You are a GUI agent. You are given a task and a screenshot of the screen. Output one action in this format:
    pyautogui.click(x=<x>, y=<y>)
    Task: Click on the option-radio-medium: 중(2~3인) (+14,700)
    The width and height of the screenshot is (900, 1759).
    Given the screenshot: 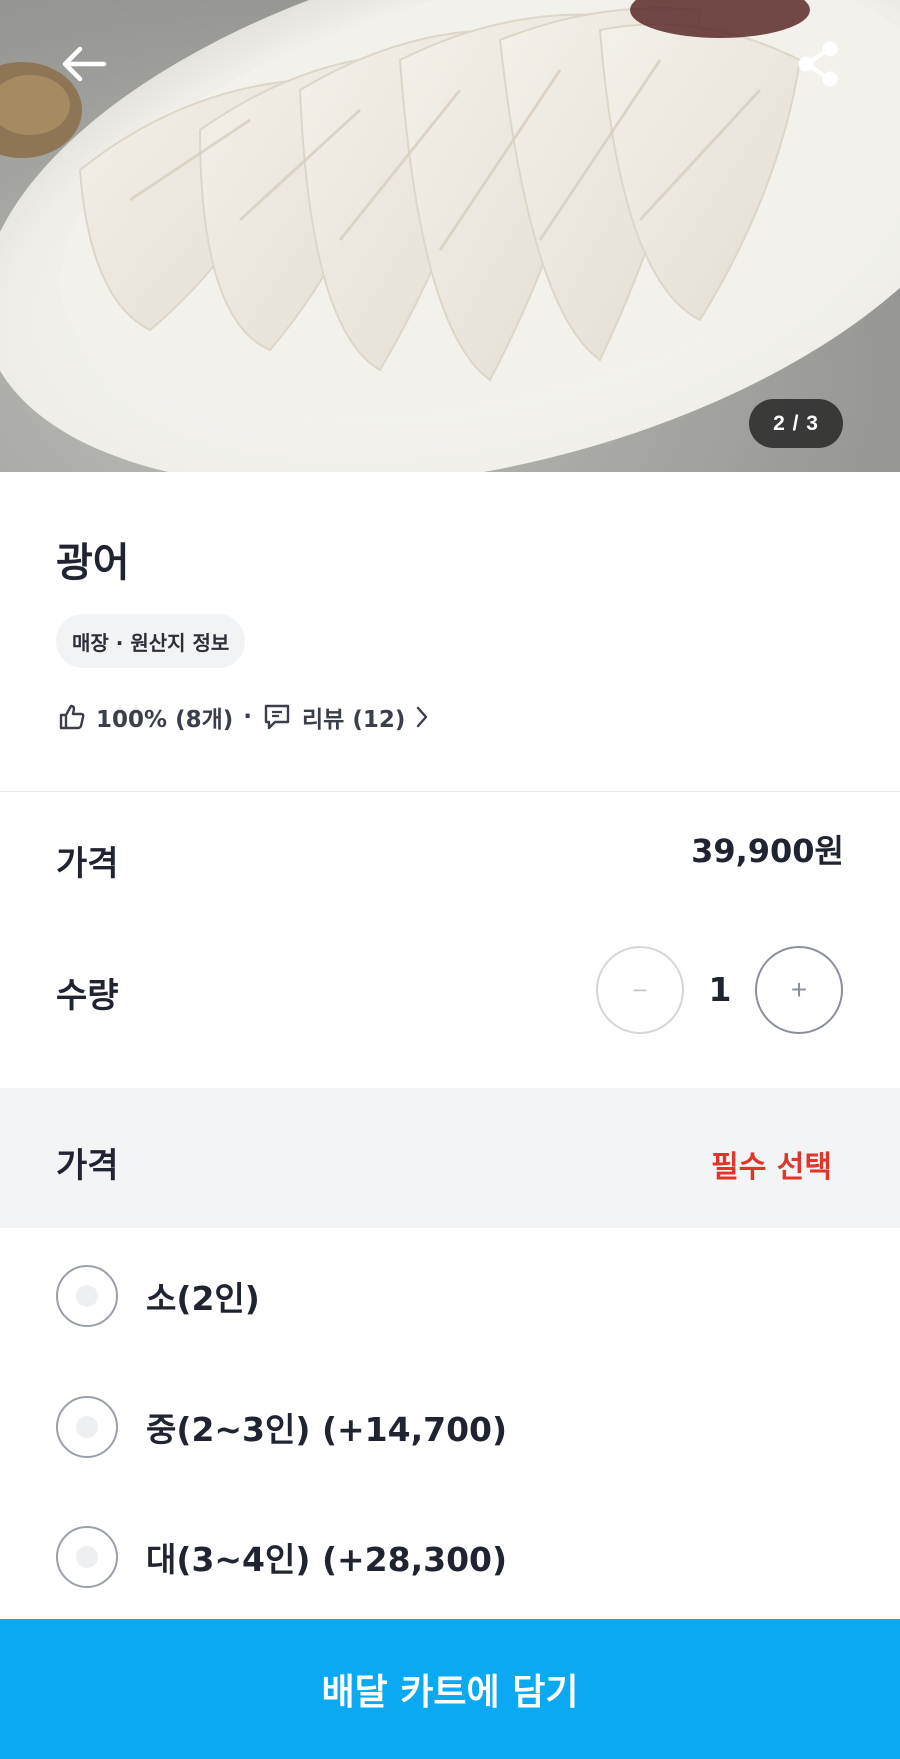 What is the action you would take?
    pyautogui.click(x=281, y=1427)
    